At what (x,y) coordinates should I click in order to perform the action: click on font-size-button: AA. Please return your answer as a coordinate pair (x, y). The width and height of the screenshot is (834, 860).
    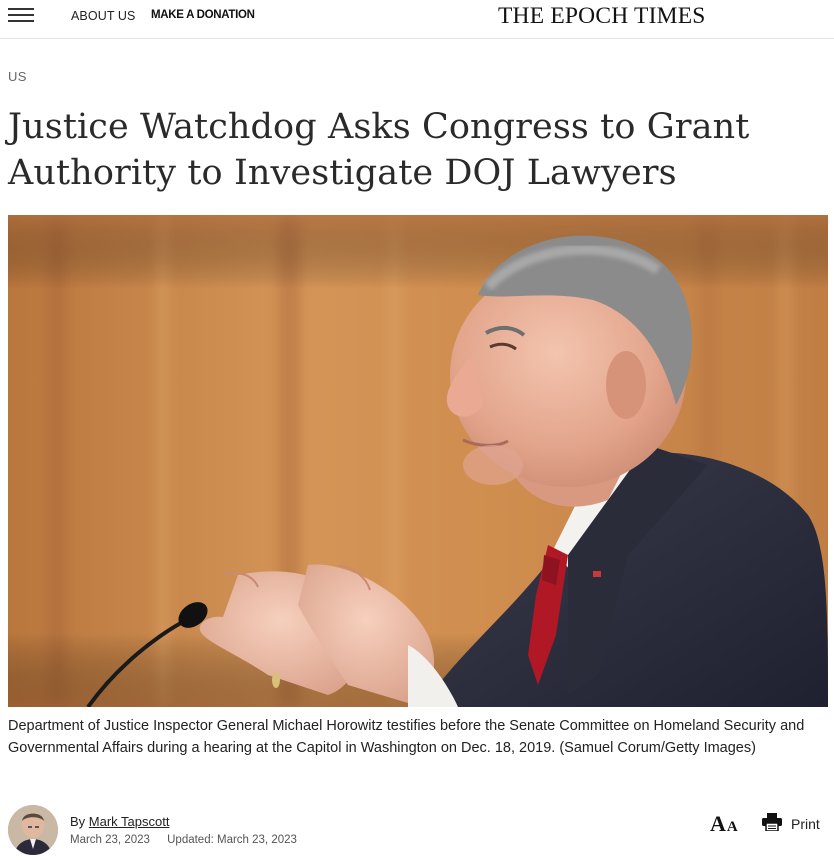
    Looking at the image, I should click on (724, 823).